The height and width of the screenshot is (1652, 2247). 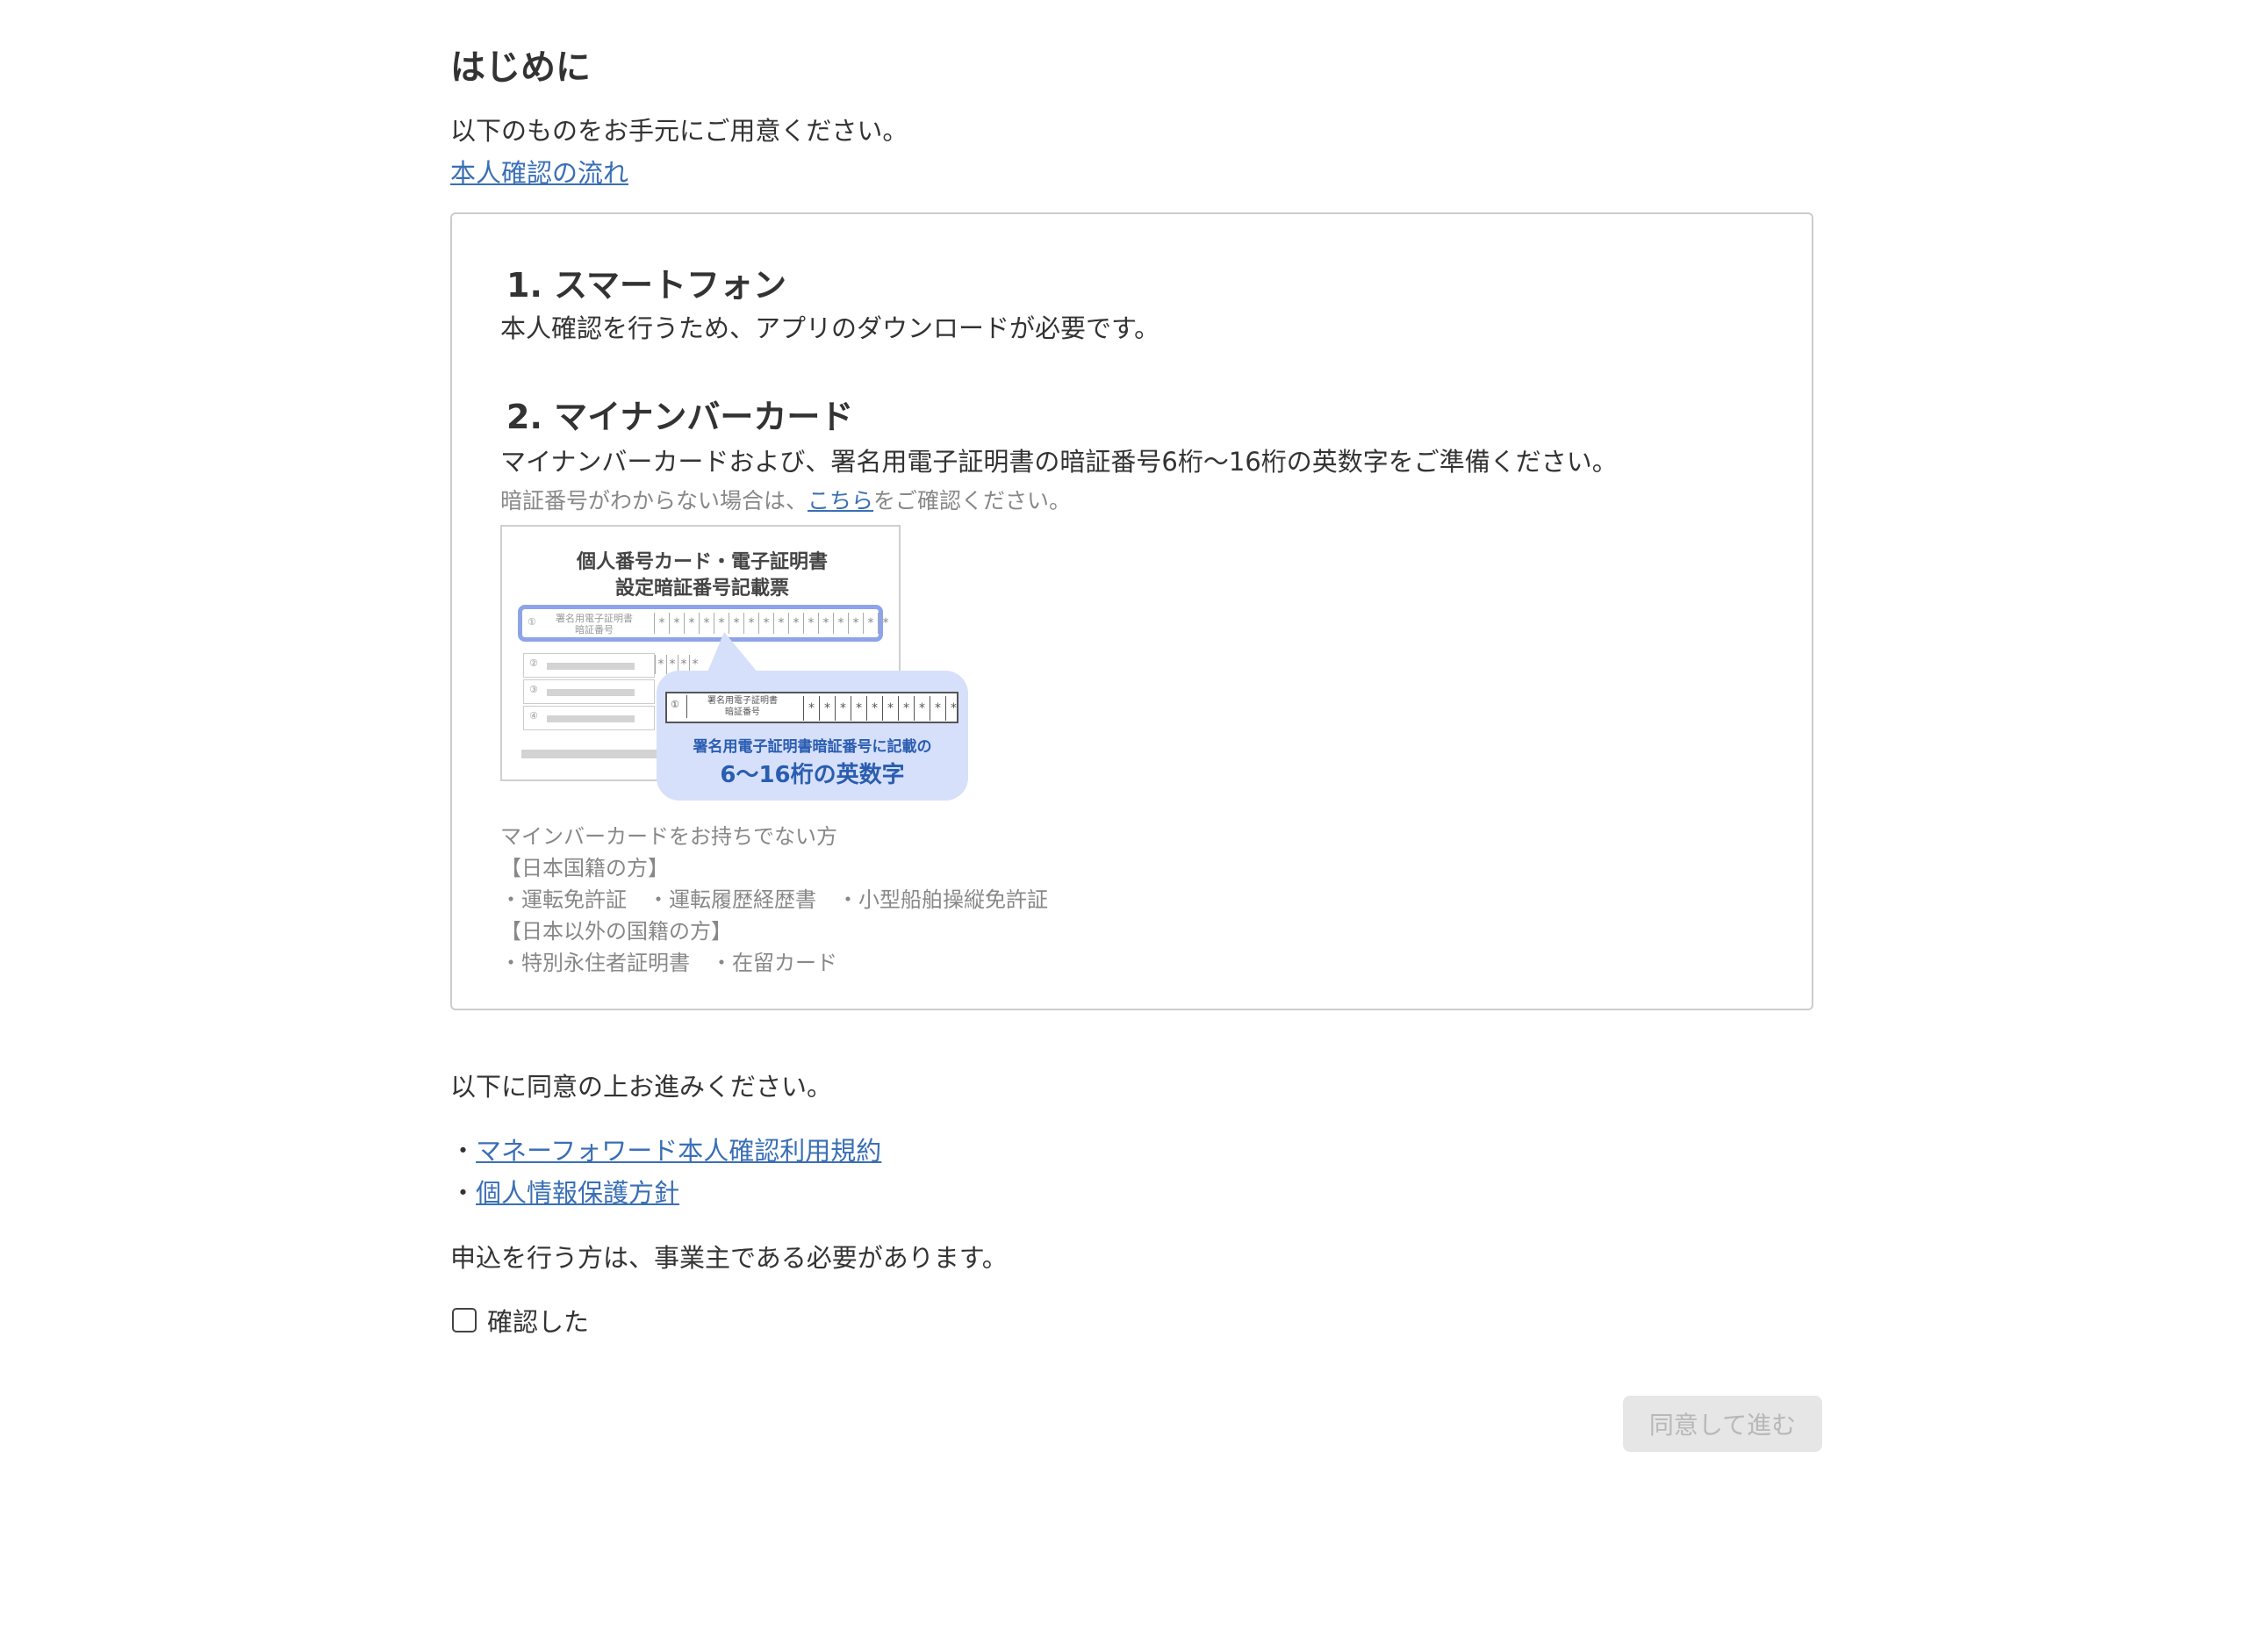 I want to click on row-label-line2: 暗証番号, so click(x=594, y=630).